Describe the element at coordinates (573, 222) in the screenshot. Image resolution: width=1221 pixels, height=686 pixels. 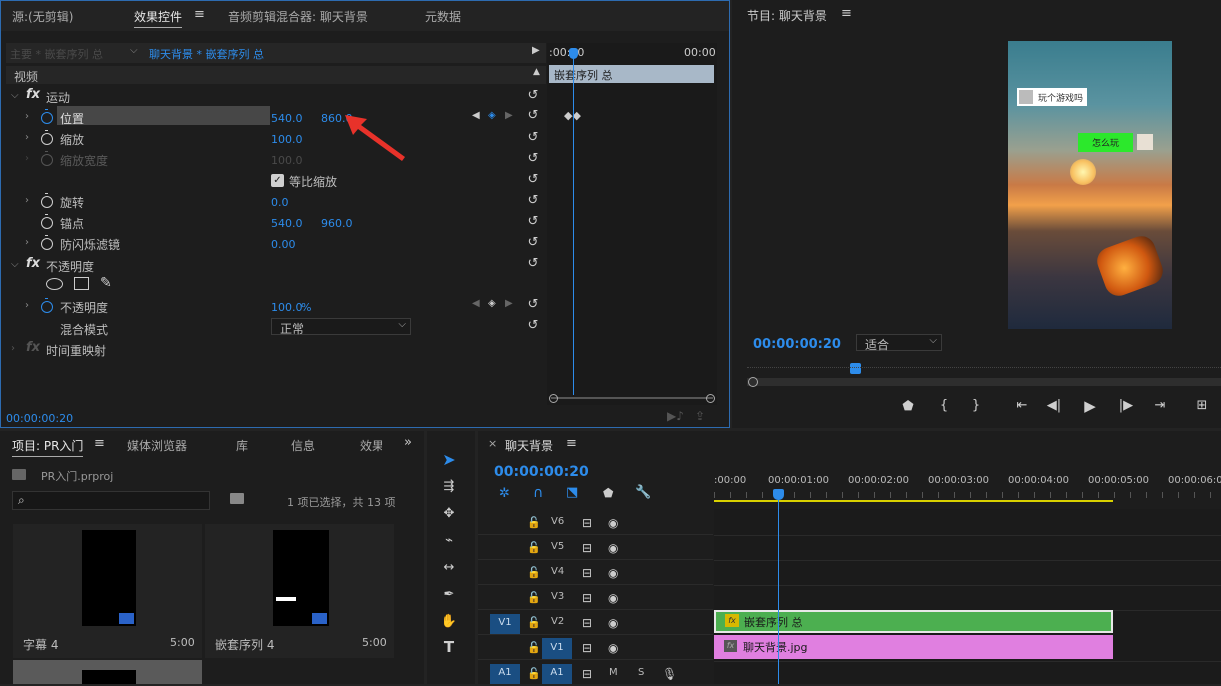
I see `mini-playhead` at that location.